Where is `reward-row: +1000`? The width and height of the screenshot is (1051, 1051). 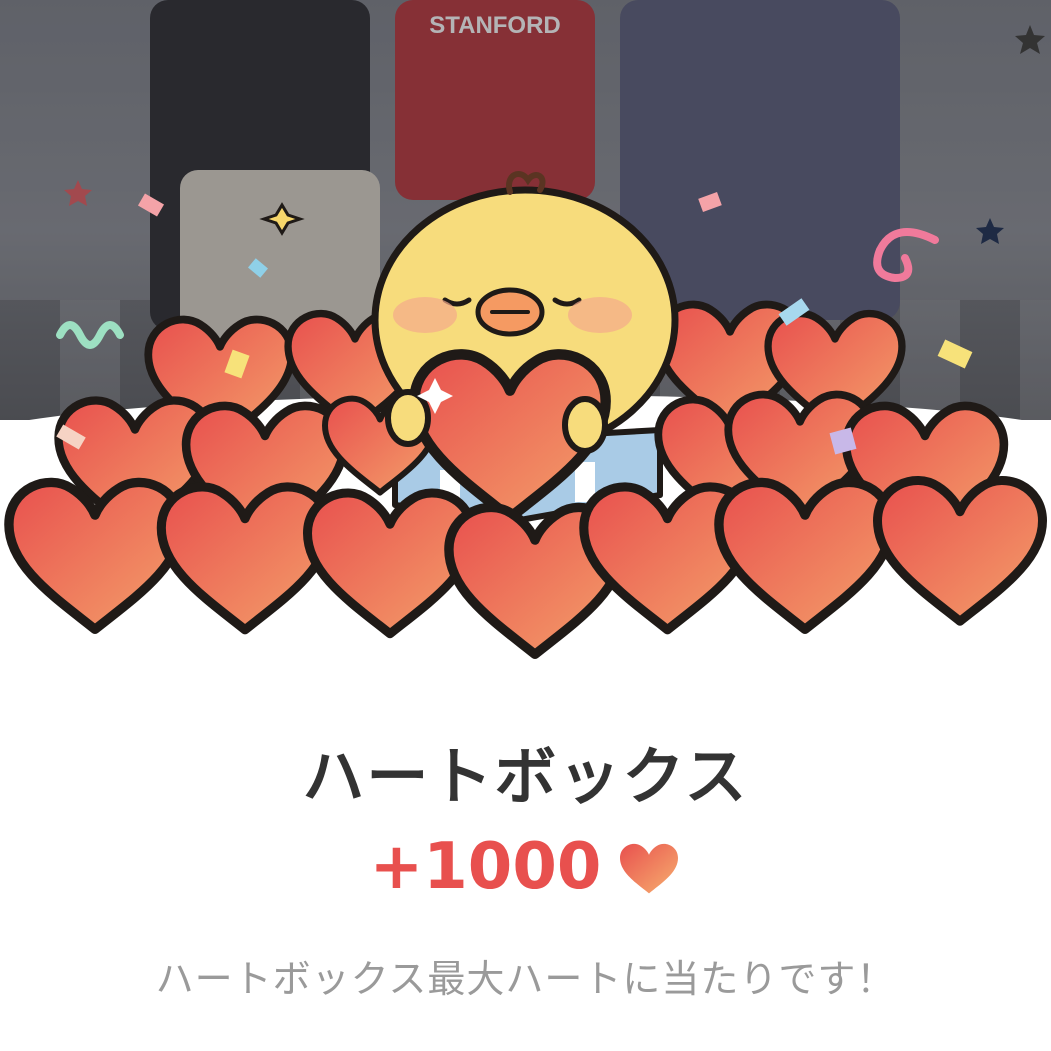
reward-row: +1000 is located at coordinates (525, 867).